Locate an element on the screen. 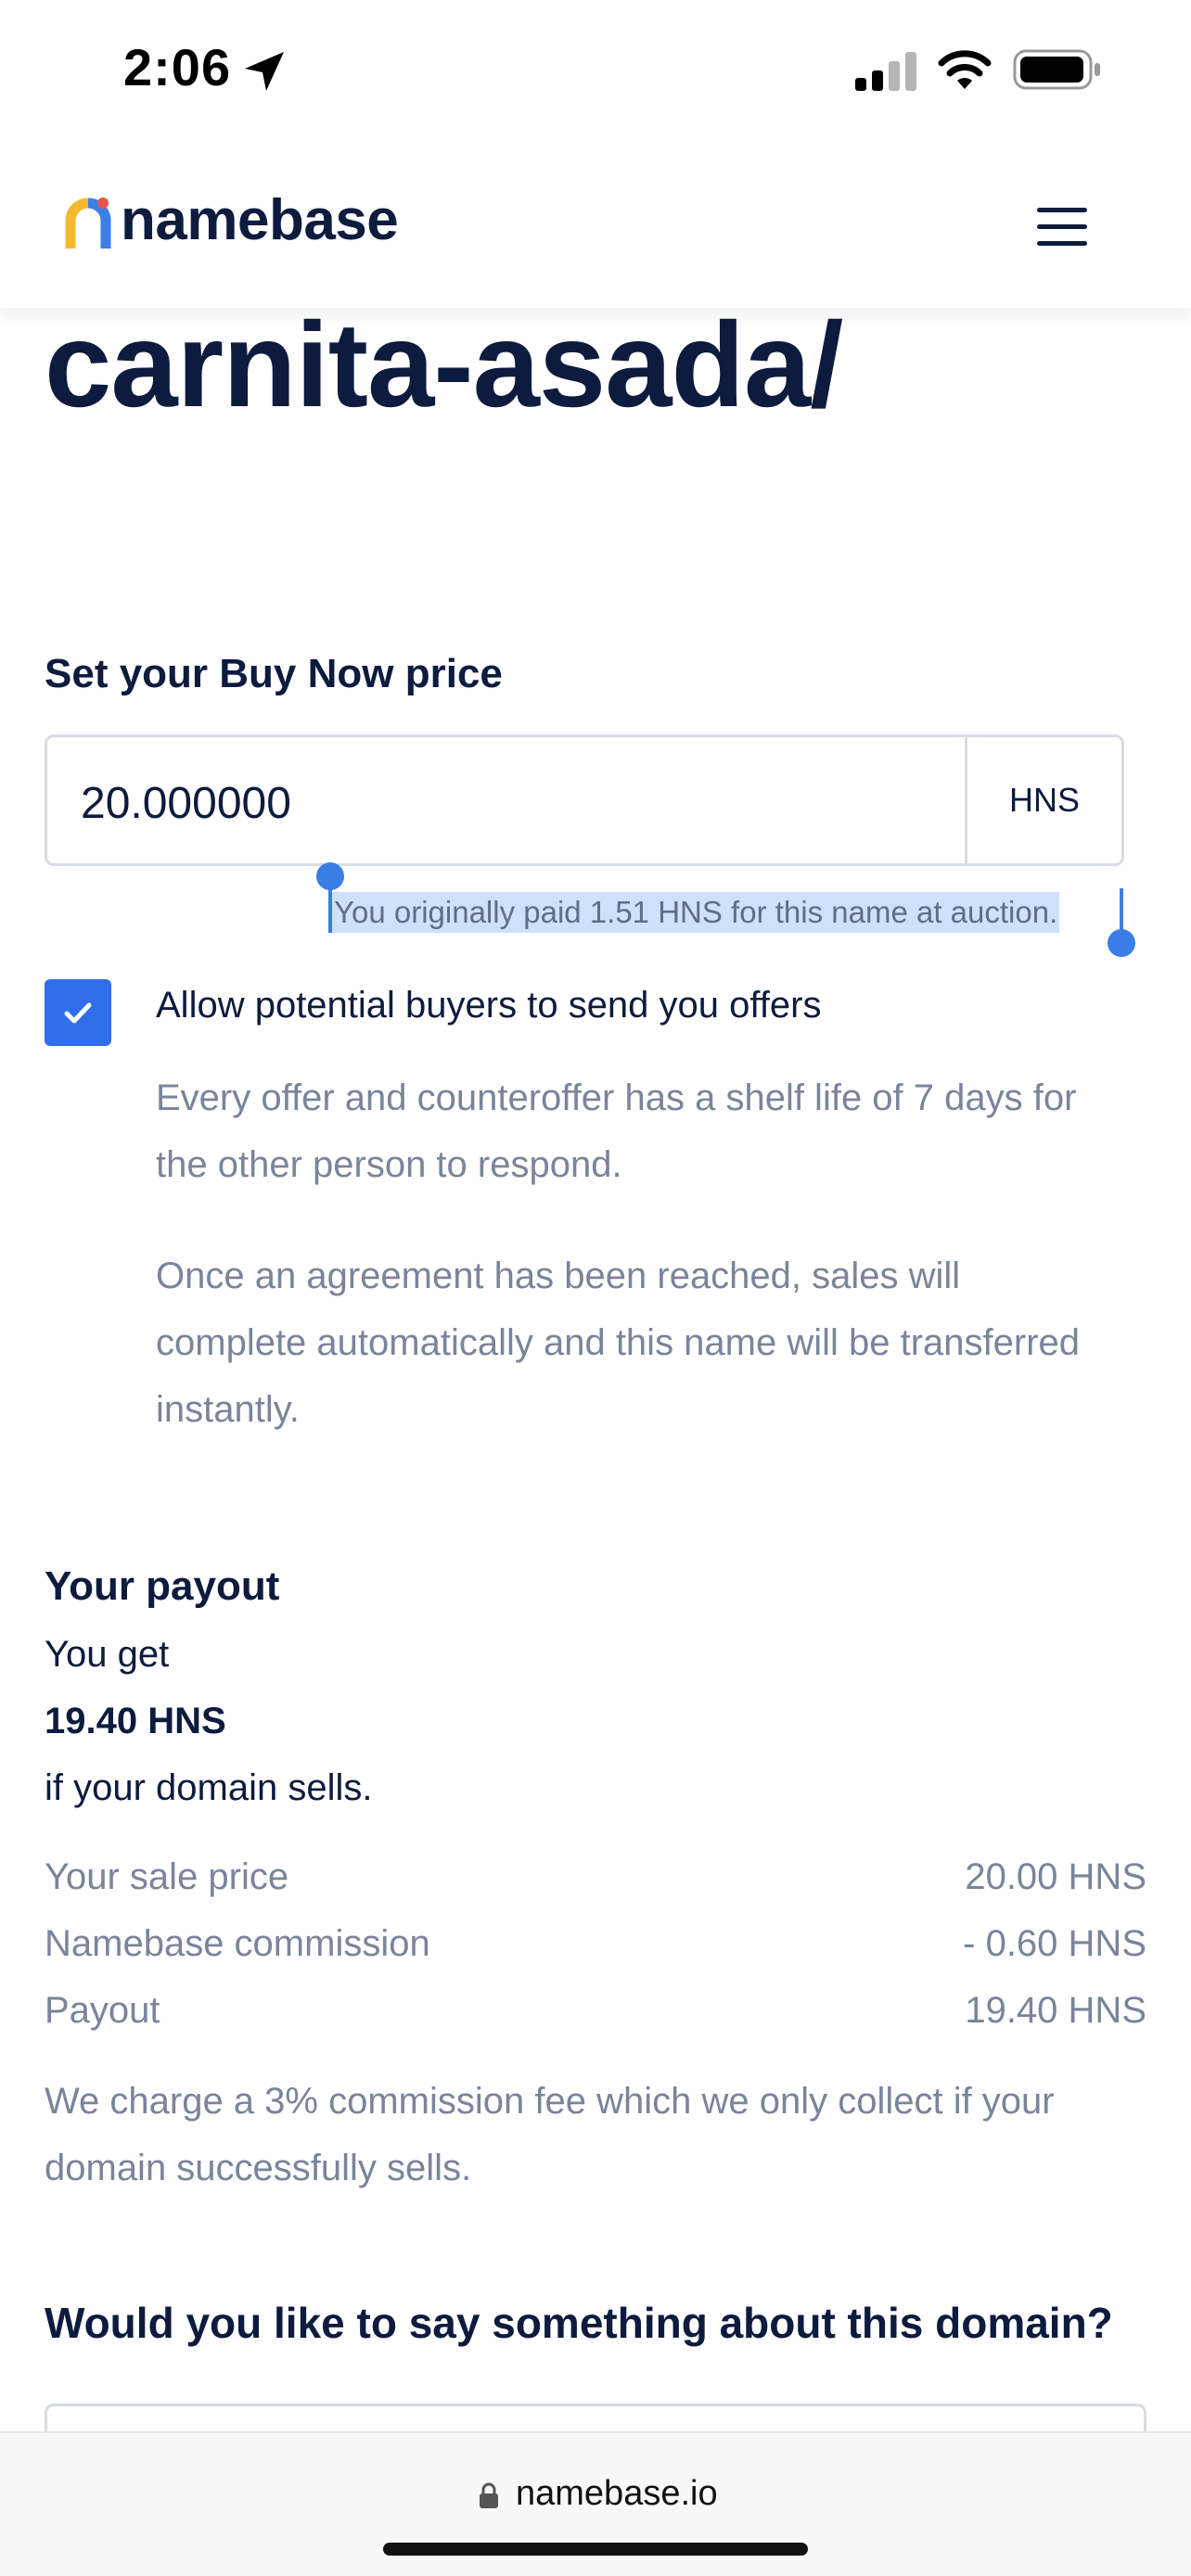 Image resolution: width=1191 pixels, height=2576 pixels. wifi-icon is located at coordinates (965, 69).